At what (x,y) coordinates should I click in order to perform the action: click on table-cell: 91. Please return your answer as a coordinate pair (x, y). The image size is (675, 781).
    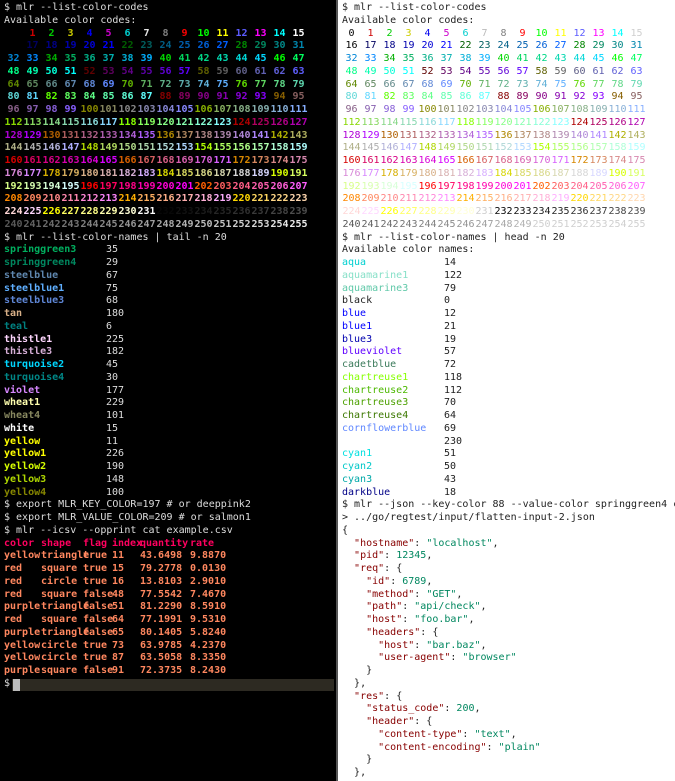
    Looking at the image, I should click on (118, 670).